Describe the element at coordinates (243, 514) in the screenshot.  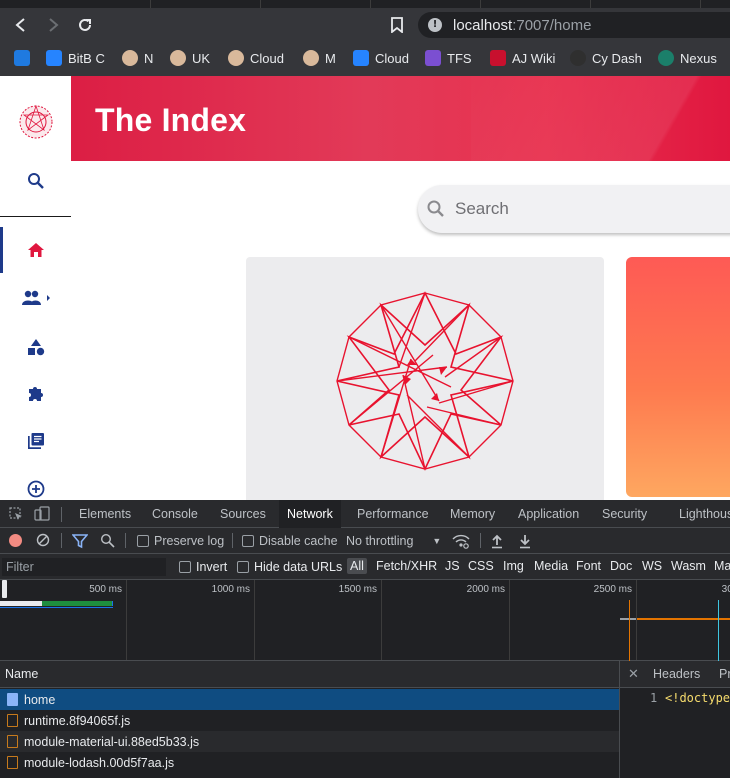
I see `tab-sources: Sources` at that location.